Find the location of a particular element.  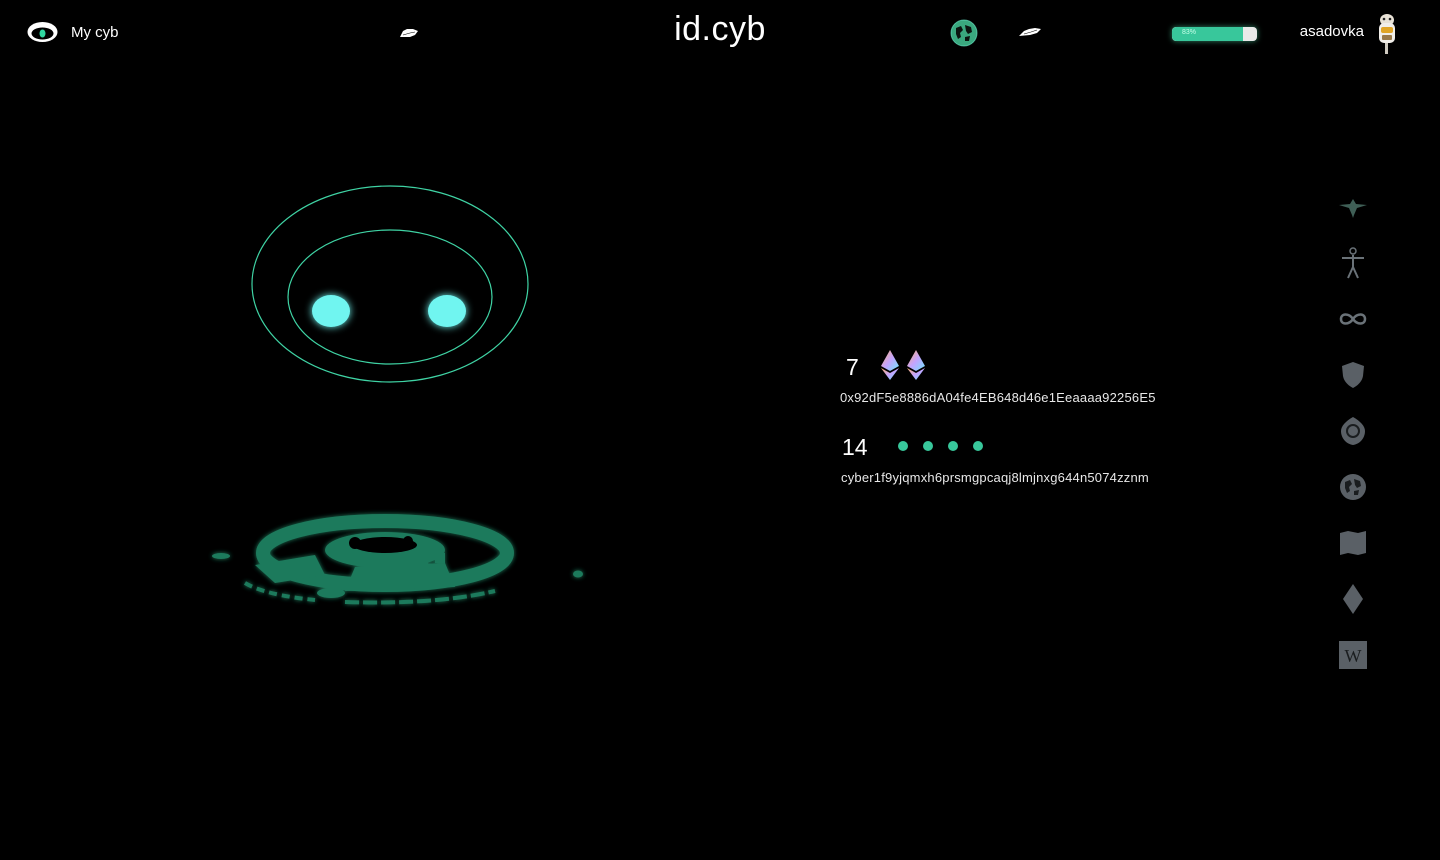

rail-item-wikipedia: W is located at coordinates (1353, 655).